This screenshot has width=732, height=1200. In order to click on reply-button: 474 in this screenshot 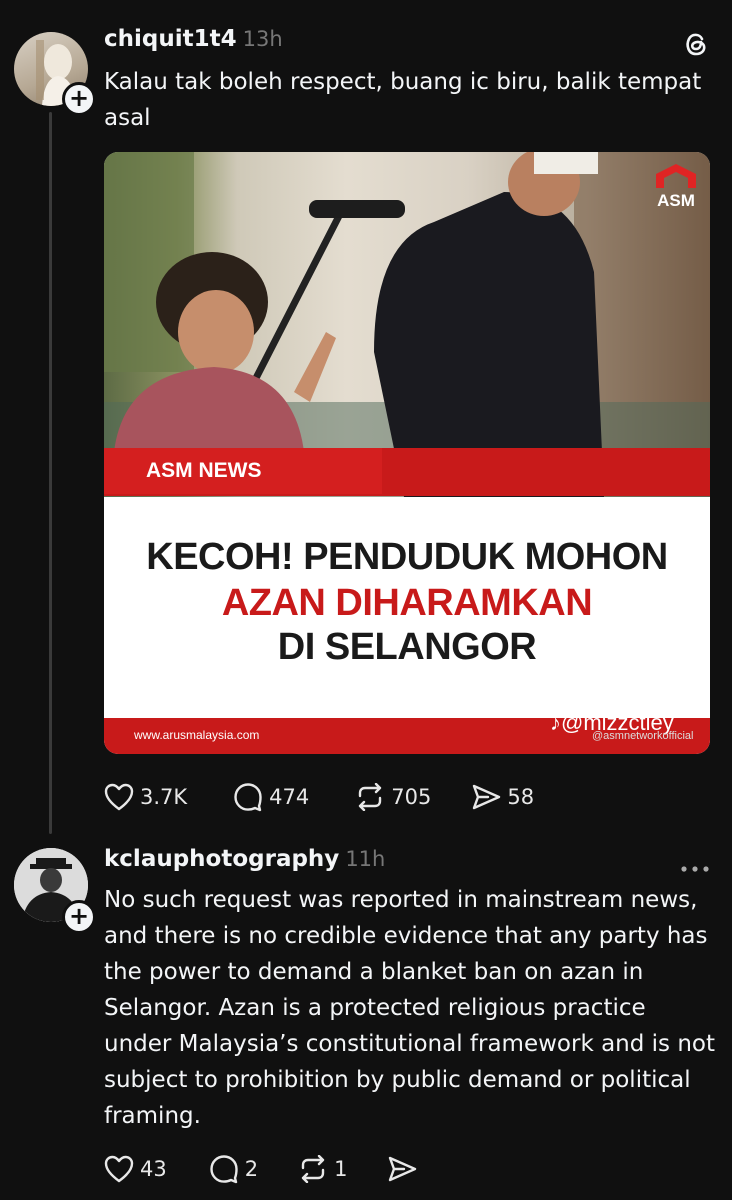, I will do `click(271, 797)`.